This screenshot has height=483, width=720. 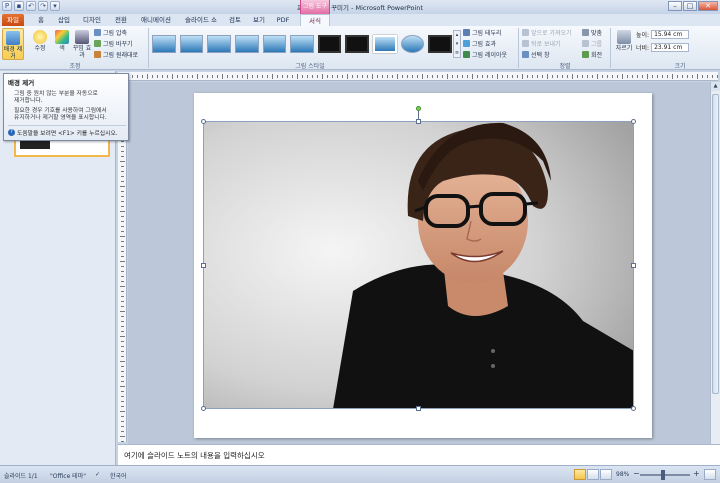 I want to click on tooltip-line: 그림 중 원치 않는 부분을 자동으로, so click(x=56, y=94).